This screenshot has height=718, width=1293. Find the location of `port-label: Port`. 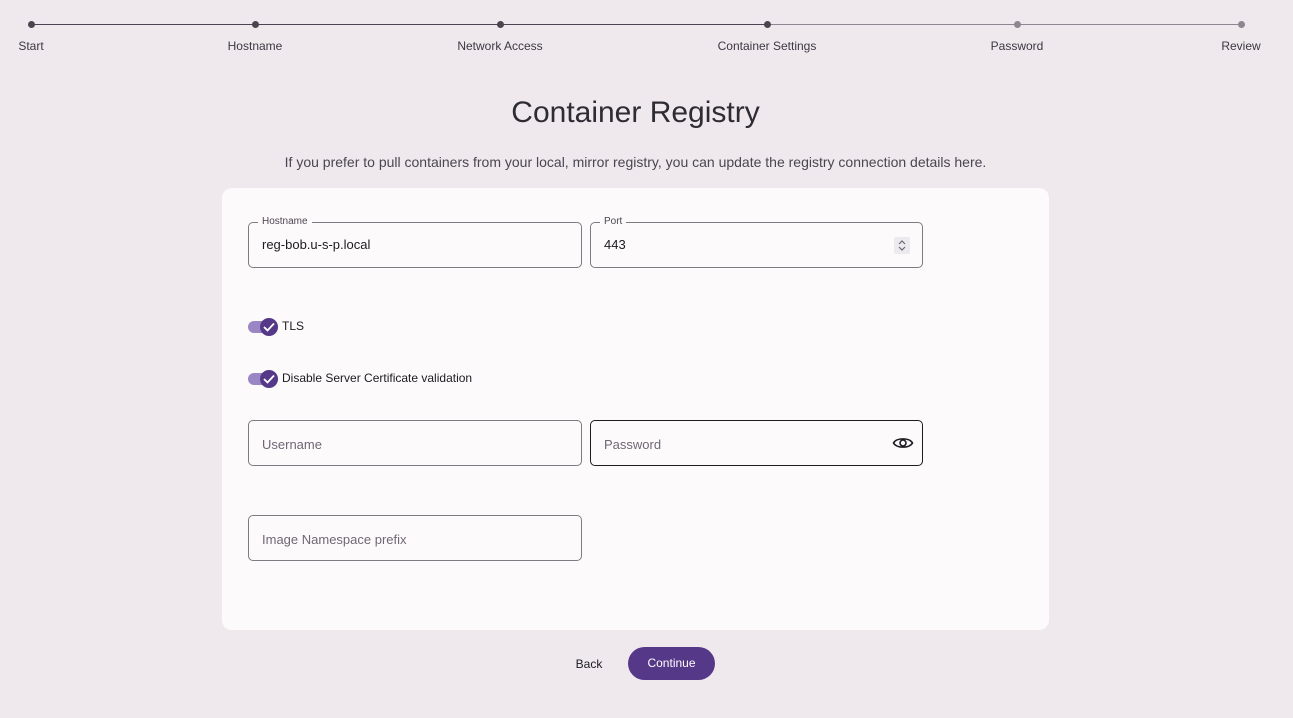

port-label: Port is located at coordinates (613, 222).